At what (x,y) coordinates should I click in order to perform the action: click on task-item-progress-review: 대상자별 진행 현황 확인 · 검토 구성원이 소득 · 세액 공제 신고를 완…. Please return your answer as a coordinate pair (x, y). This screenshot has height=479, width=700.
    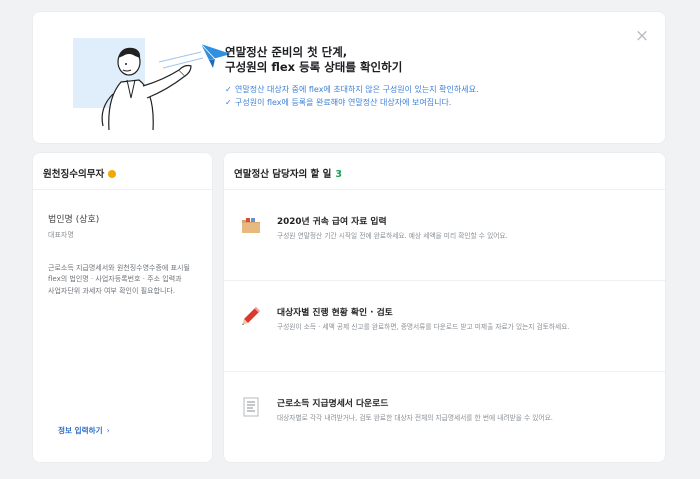
    Looking at the image, I should click on (444, 326).